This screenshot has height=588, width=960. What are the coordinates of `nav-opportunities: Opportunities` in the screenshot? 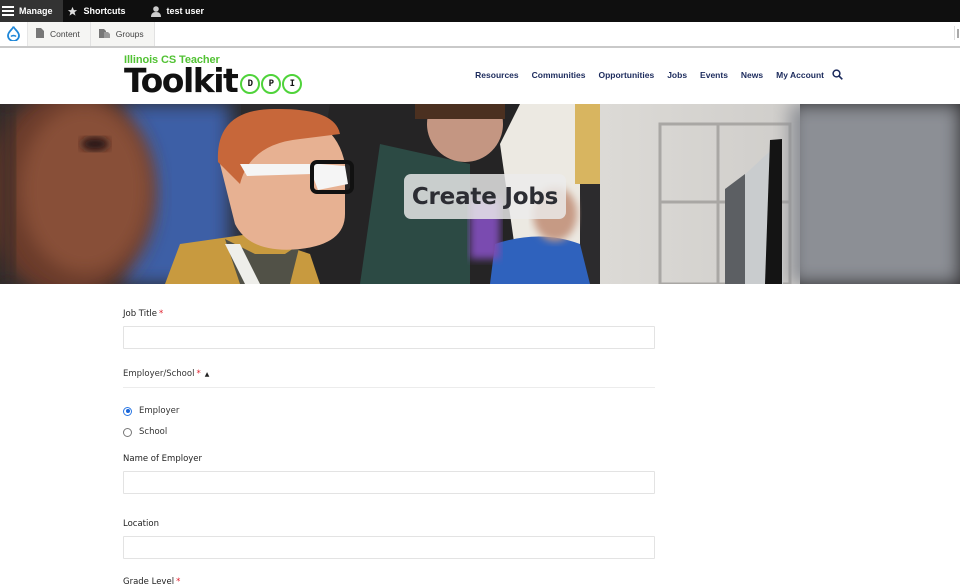 It's located at (626, 75).